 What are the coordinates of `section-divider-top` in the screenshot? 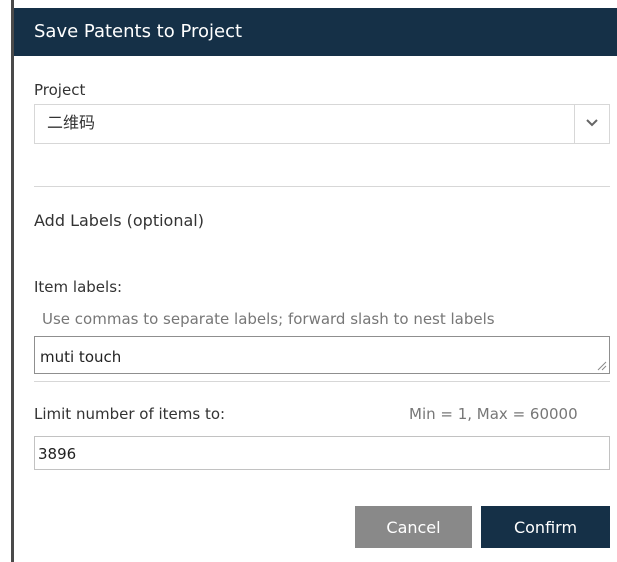 It's located at (322, 186).